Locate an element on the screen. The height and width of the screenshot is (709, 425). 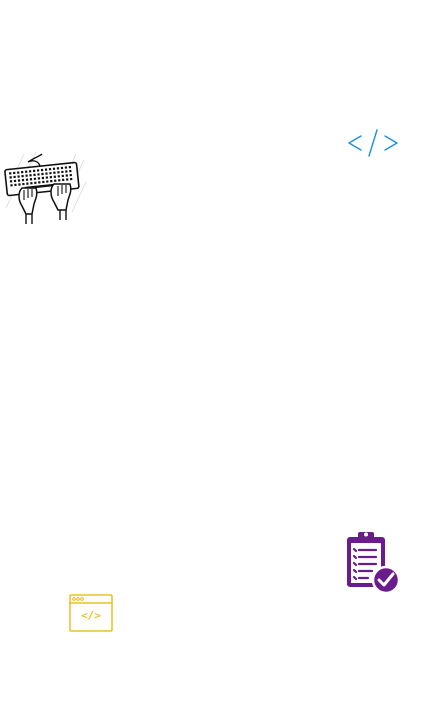
keyboard-typing-hands-icon is located at coordinates (45, 187).